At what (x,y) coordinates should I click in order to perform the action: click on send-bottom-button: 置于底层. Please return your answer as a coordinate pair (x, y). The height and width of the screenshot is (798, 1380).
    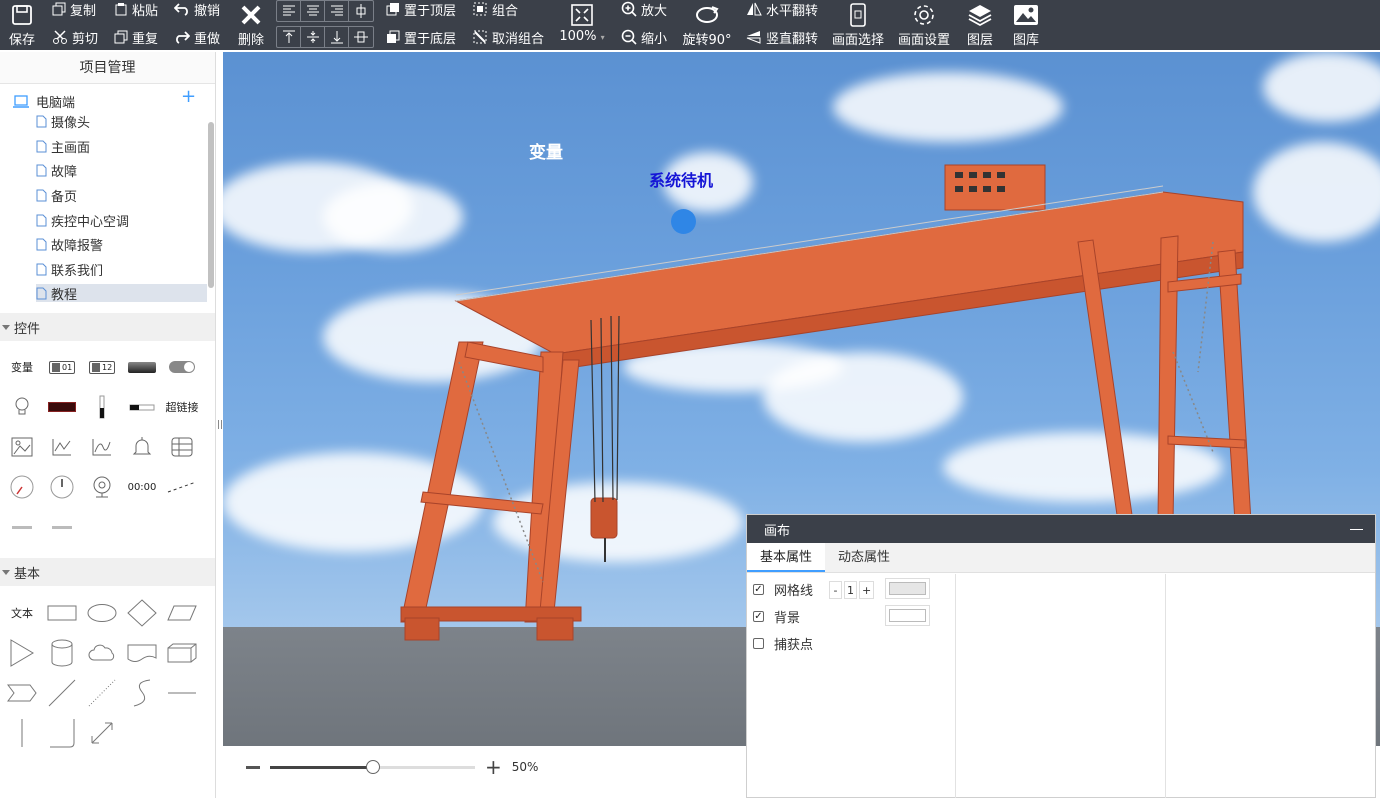
    Looking at the image, I should click on (421, 37).